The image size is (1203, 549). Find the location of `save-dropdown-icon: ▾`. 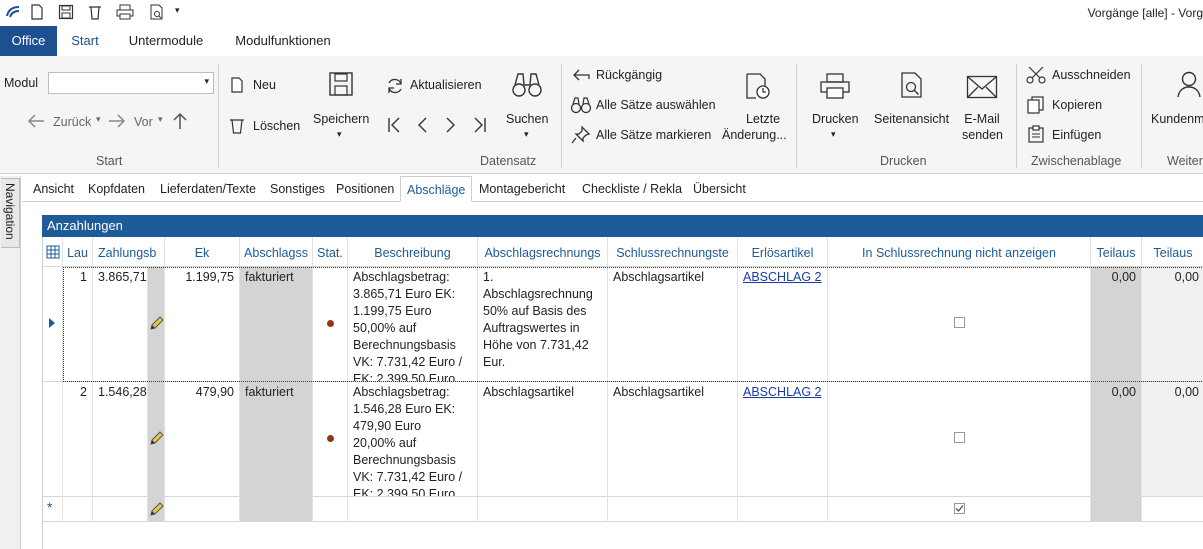

save-dropdown-icon: ▾ is located at coordinates (339, 134).